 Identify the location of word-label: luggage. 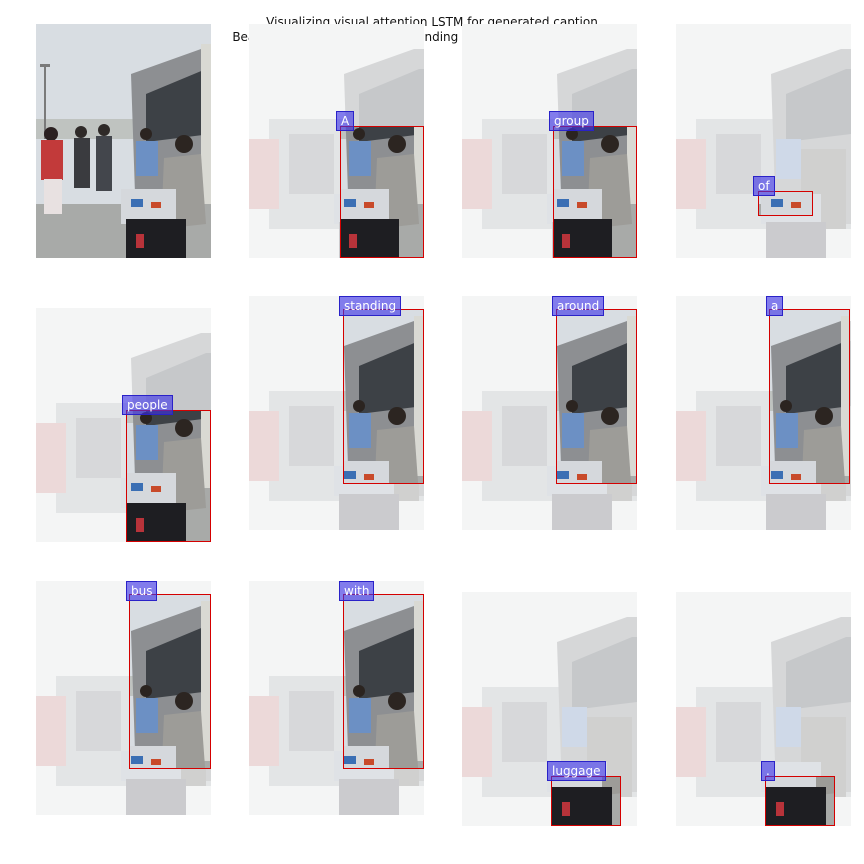
(576, 771).